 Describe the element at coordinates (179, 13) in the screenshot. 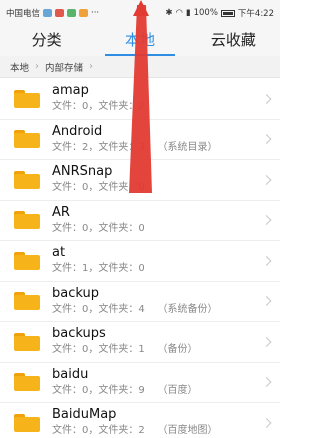

I see `wifi-icon: ◠` at that location.